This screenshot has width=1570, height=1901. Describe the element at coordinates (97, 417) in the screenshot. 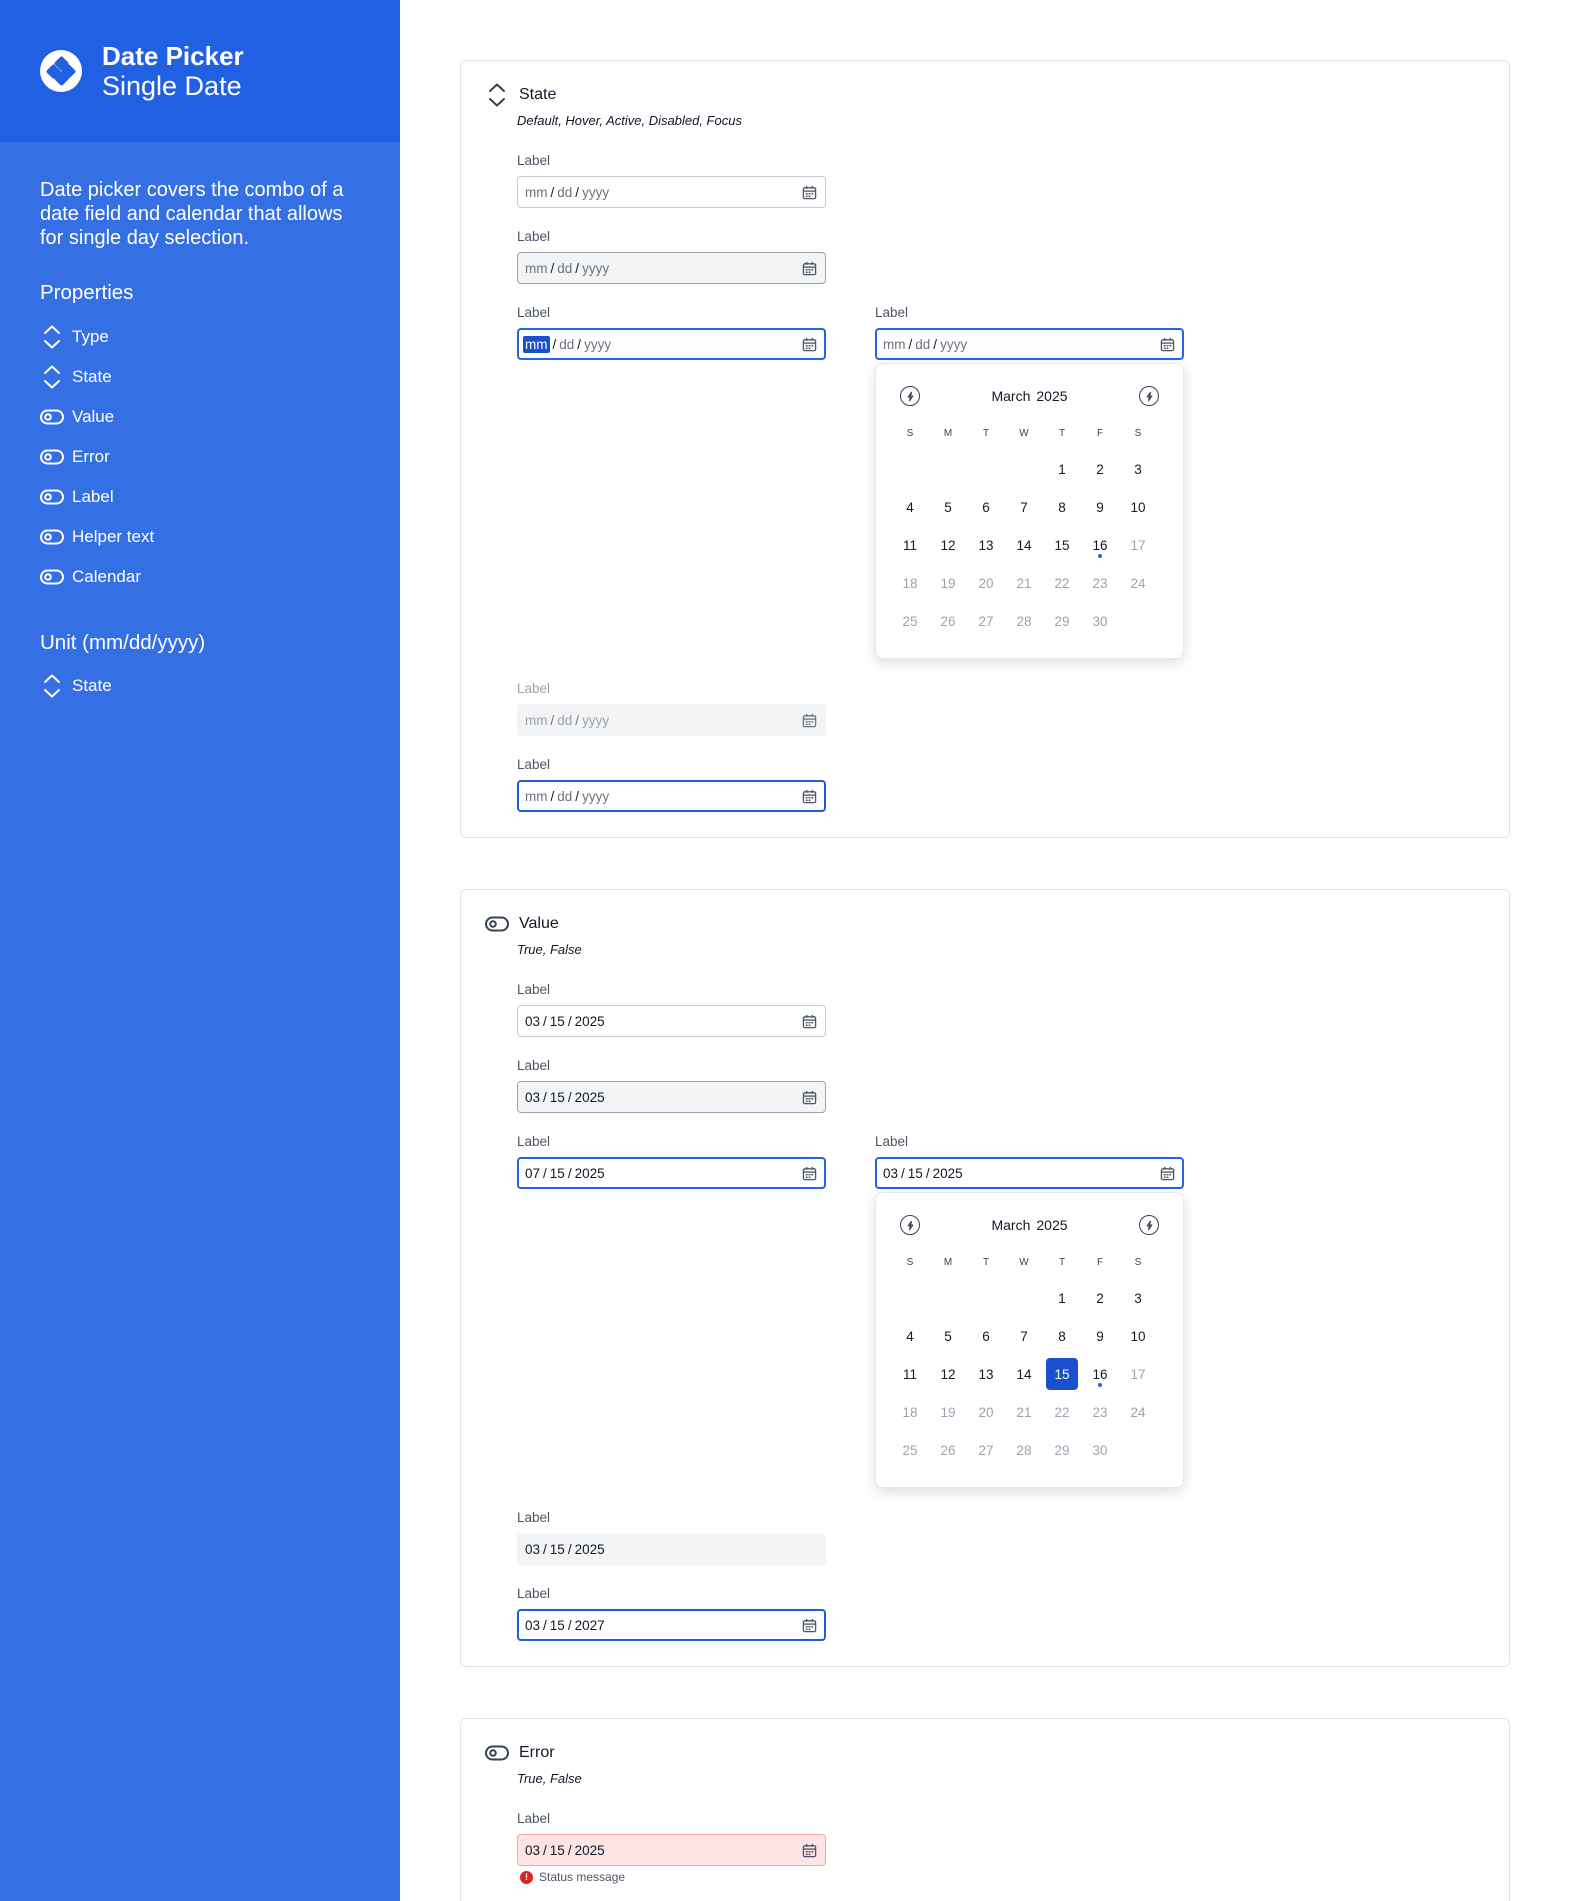

I see `property-value: Value` at that location.